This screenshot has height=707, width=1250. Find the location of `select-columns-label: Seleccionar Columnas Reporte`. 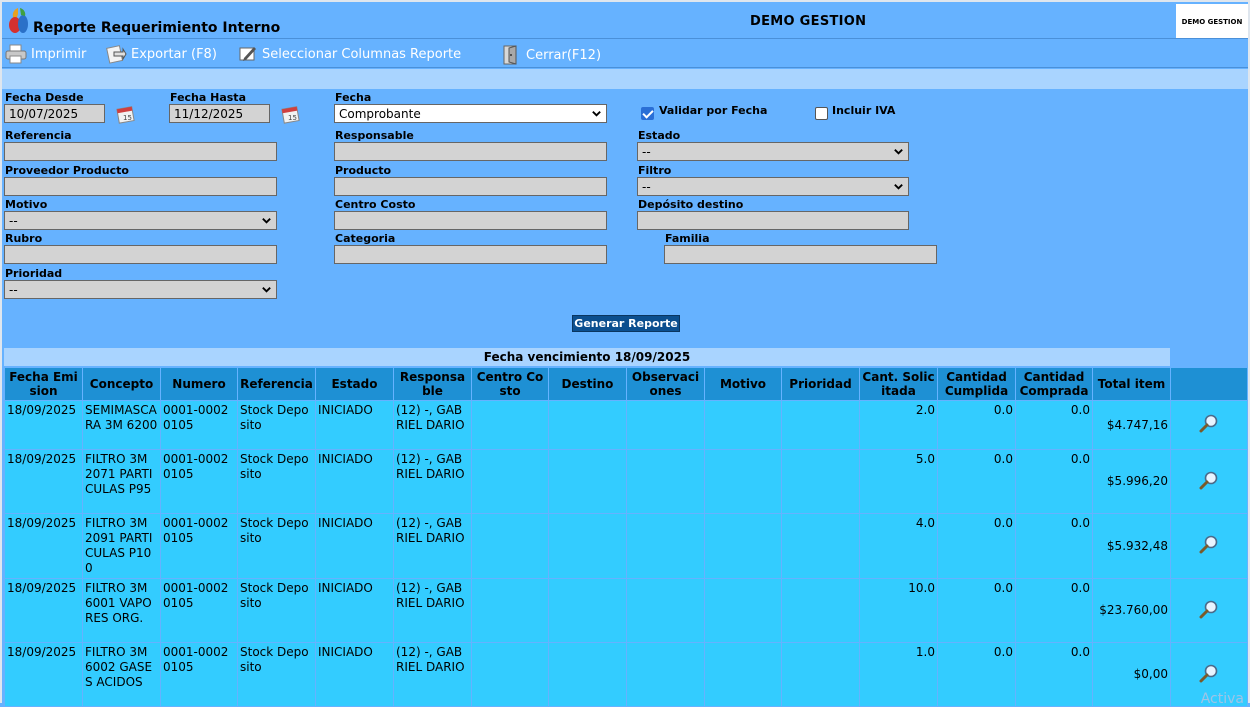

select-columns-label: Seleccionar Columnas Reporte is located at coordinates (362, 54).